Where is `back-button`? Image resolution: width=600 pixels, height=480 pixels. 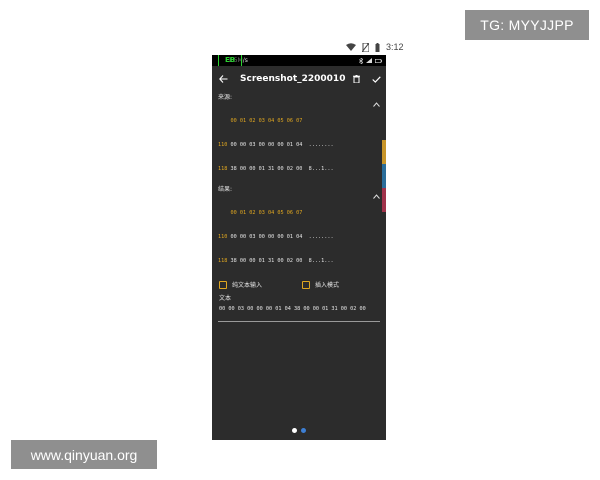
back-button is located at coordinates (223, 79).